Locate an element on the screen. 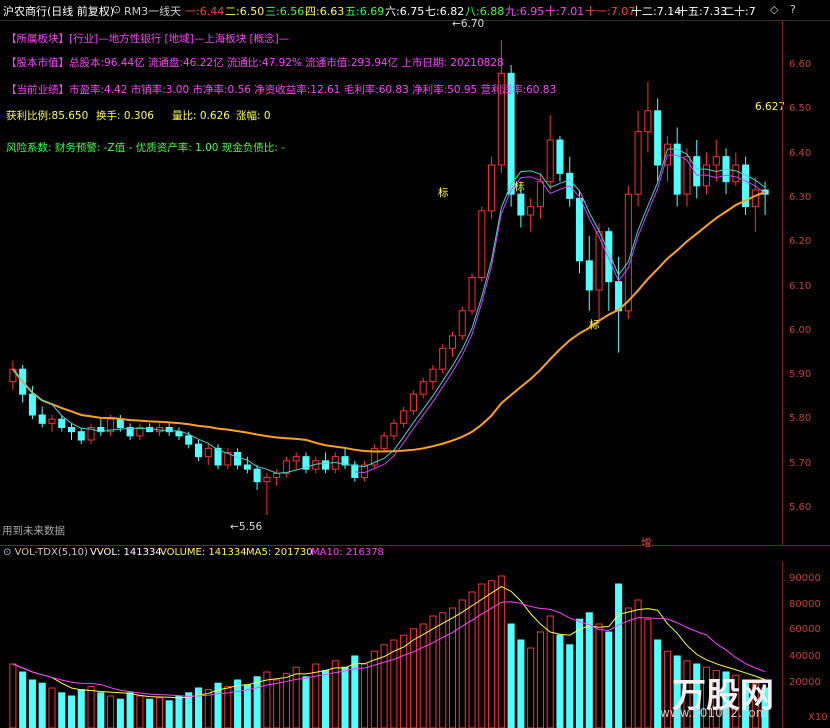  price-tick: 6.10 is located at coordinates (800, 286).